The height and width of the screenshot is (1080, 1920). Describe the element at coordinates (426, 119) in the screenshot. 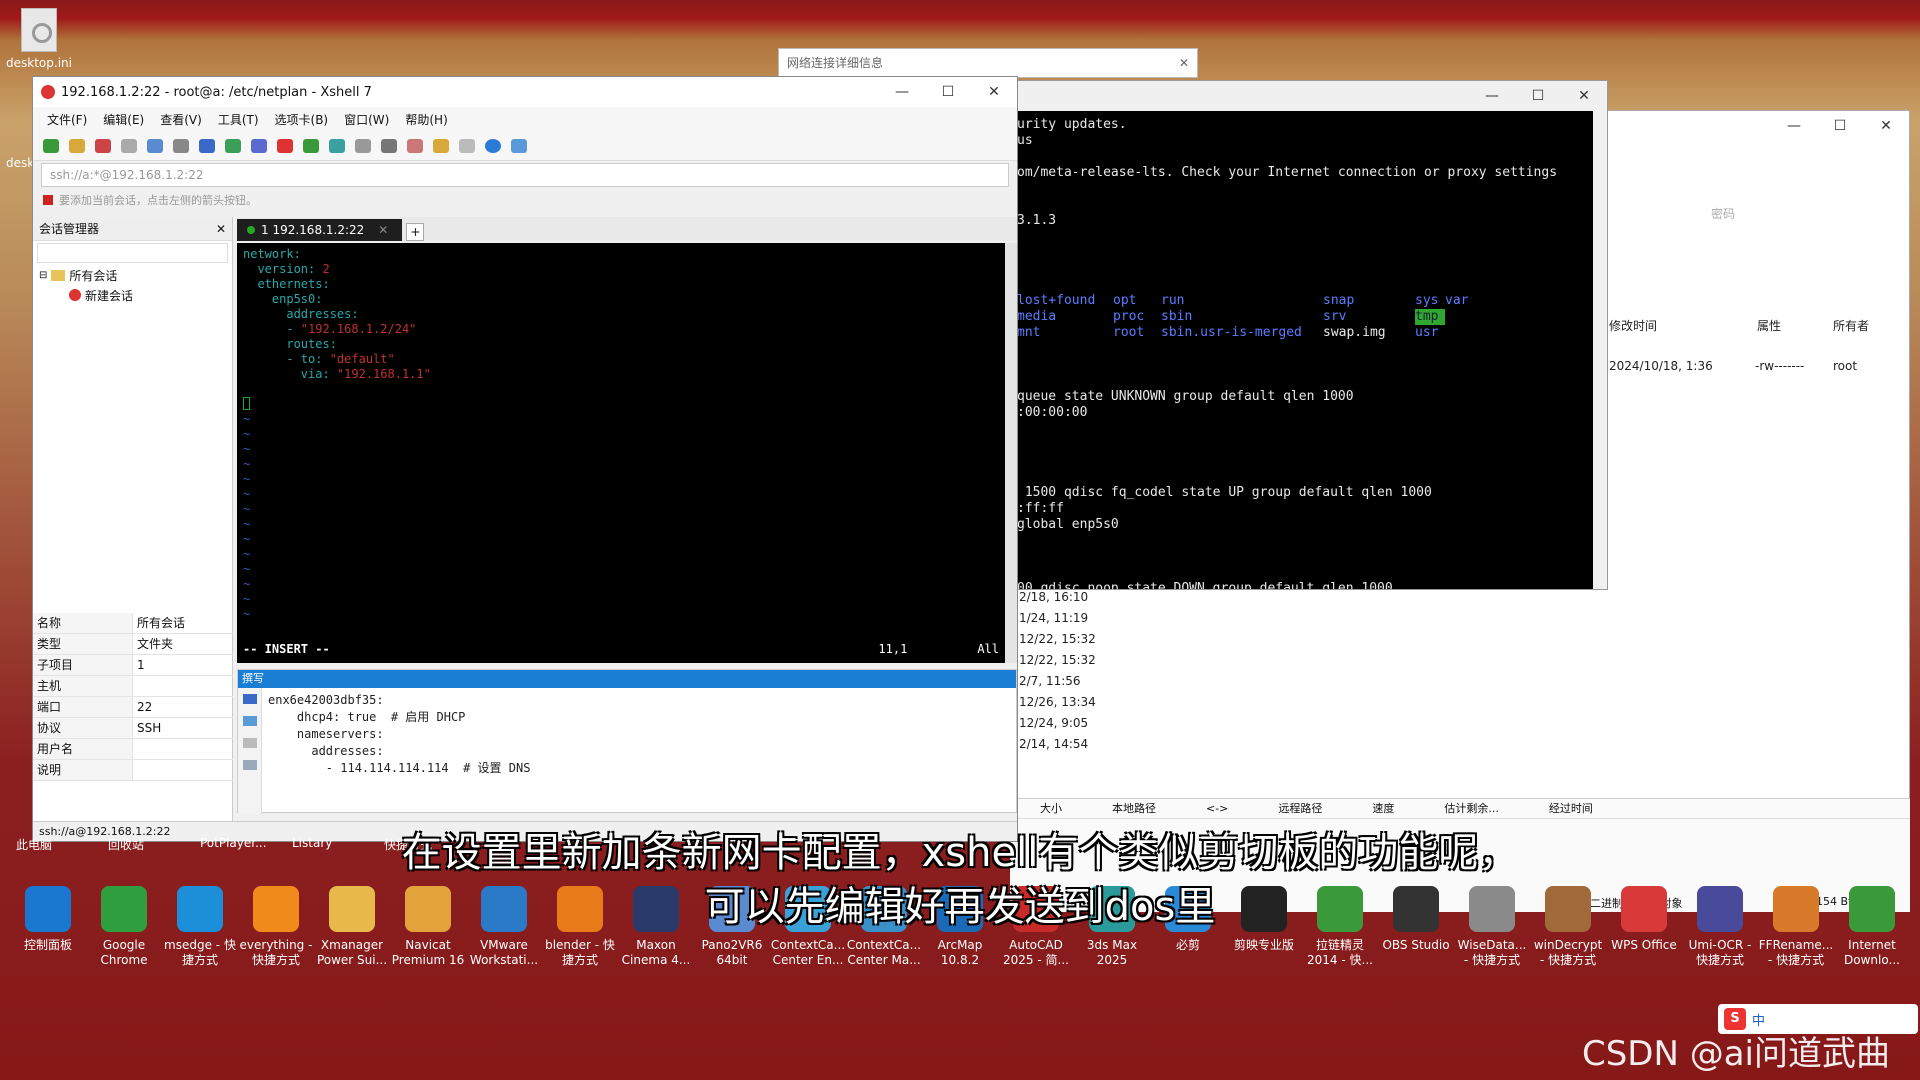

I see `menu-help: 帮助(H)` at that location.